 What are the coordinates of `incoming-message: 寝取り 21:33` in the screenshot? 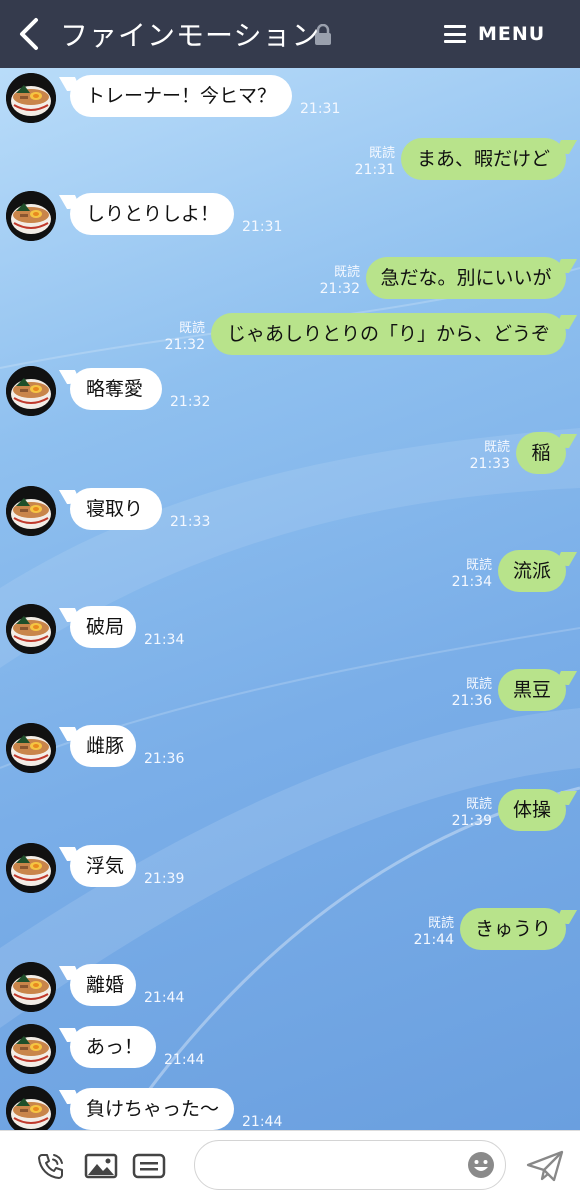 It's located at (290, 512).